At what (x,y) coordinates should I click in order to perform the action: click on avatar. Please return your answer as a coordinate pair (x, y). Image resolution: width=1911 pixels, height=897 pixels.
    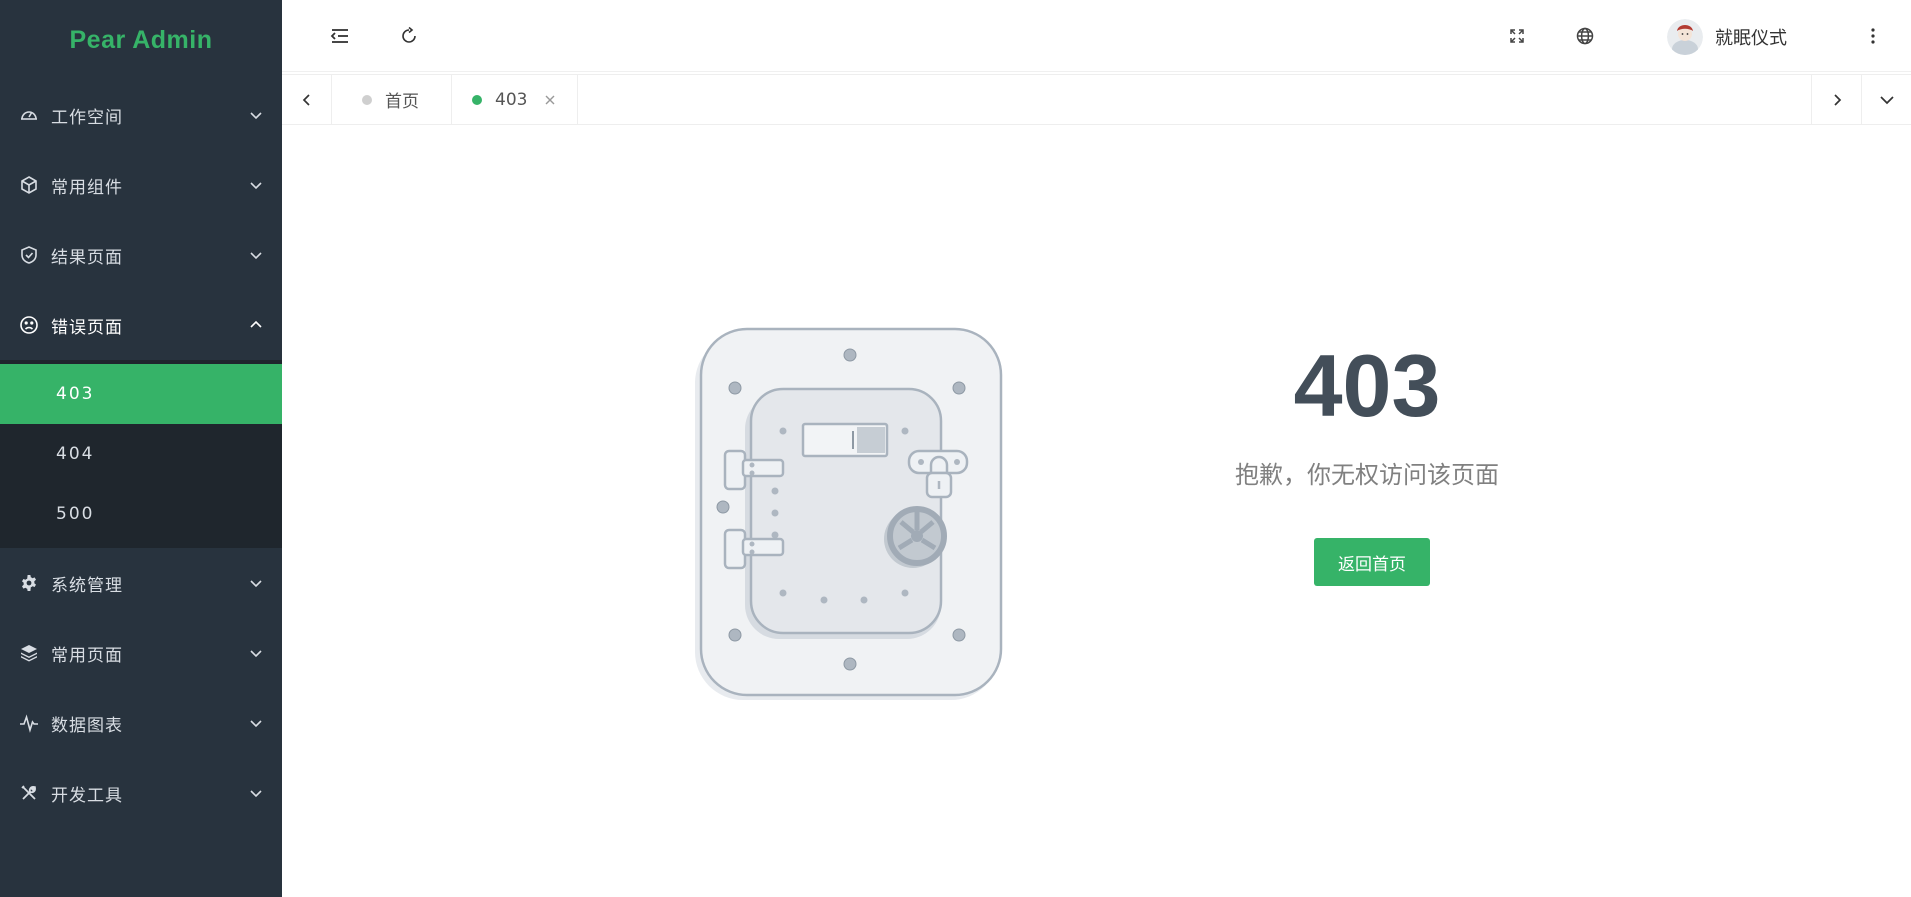
    Looking at the image, I should click on (1685, 37).